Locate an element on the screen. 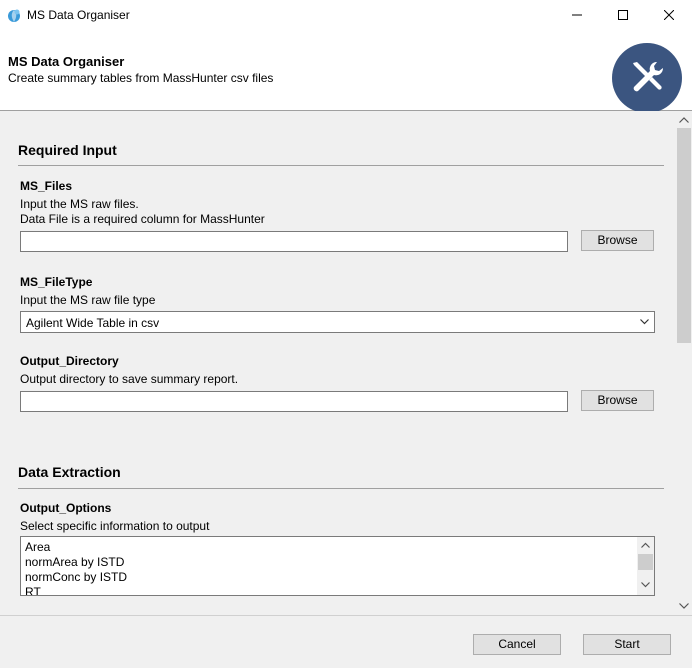 This screenshot has width=692, height=668. ms-filetype-help: Input the MS raw file type is located at coordinates (88, 300).